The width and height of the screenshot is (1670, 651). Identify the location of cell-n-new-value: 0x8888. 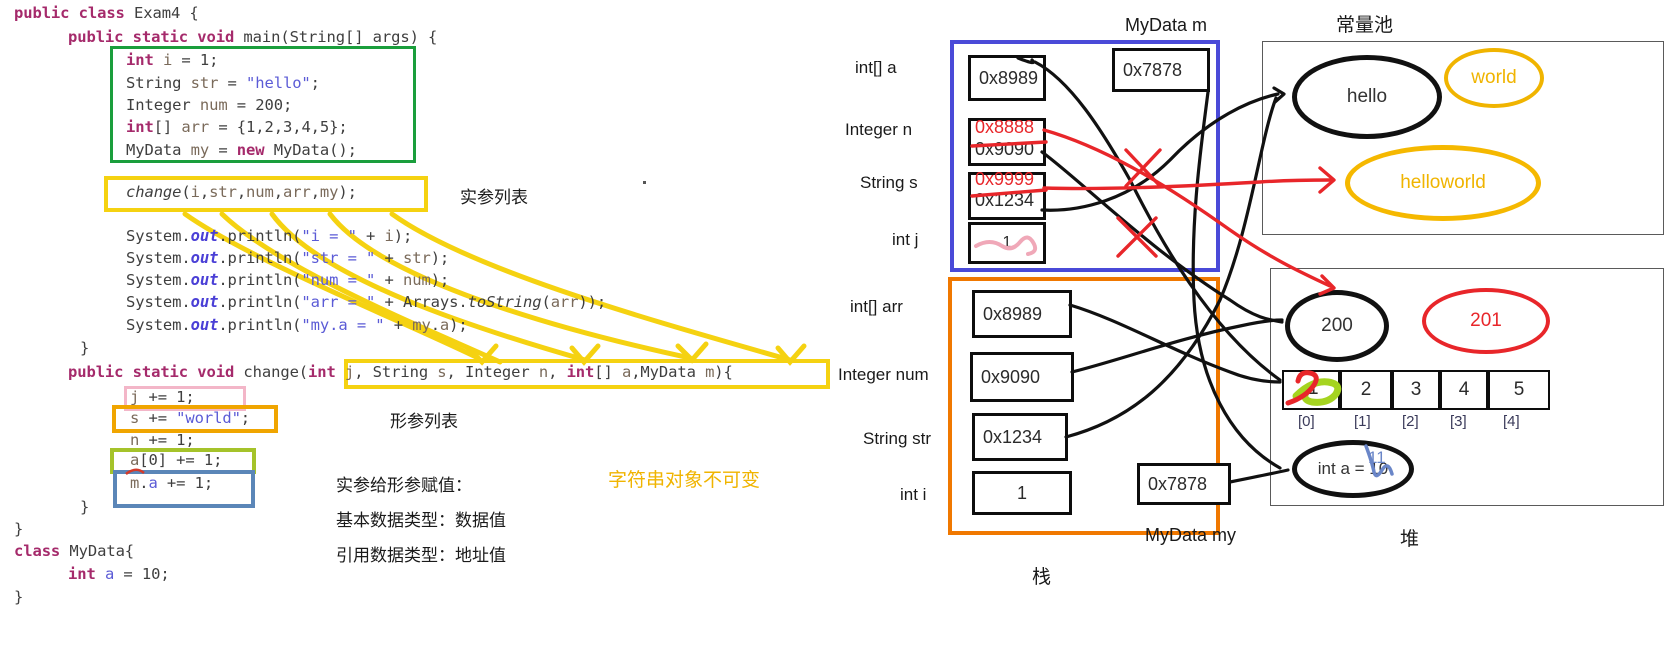
(1005, 127).